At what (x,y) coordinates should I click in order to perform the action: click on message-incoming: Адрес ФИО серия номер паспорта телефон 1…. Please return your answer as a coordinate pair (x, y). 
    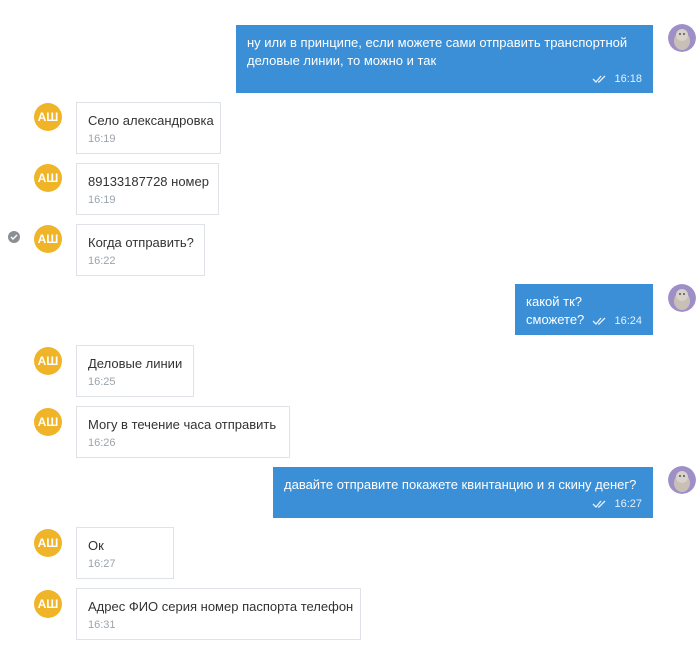
    Looking at the image, I should click on (218, 614).